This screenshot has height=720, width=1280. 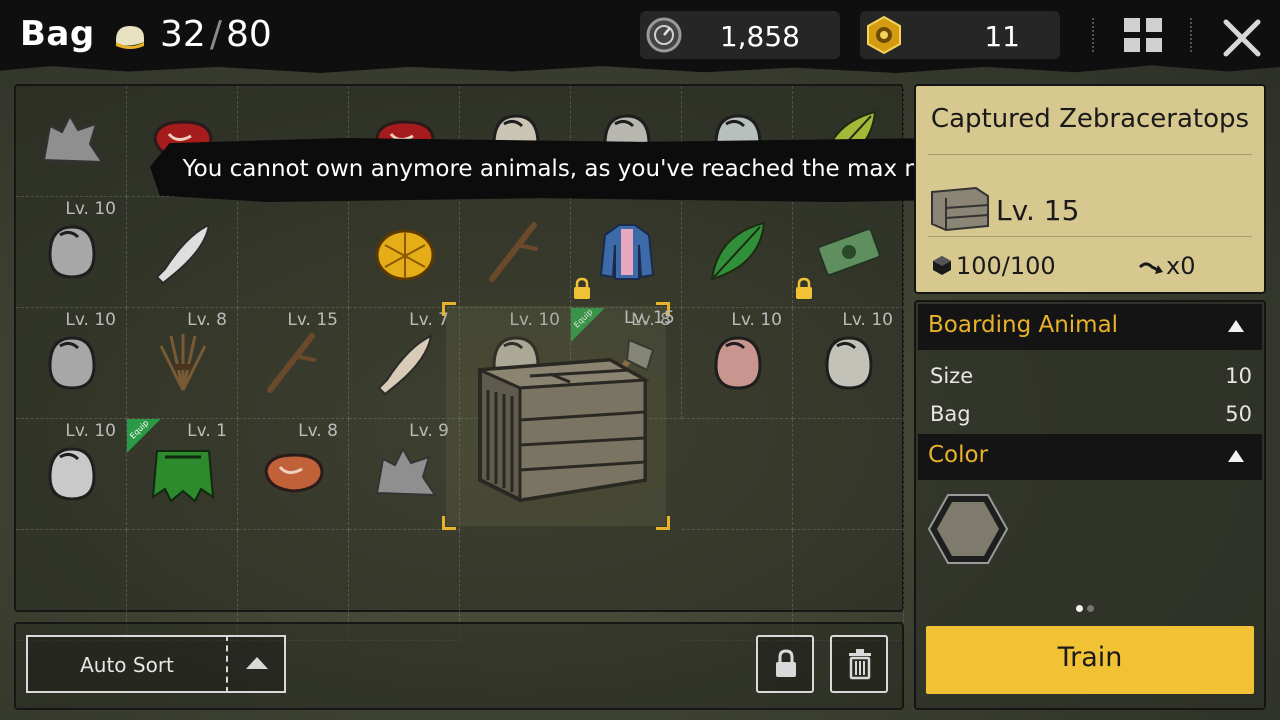 What do you see at coordinates (1002, 36) in the screenshot?
I see `token-value: 11` at bounding box center [1002, 36].